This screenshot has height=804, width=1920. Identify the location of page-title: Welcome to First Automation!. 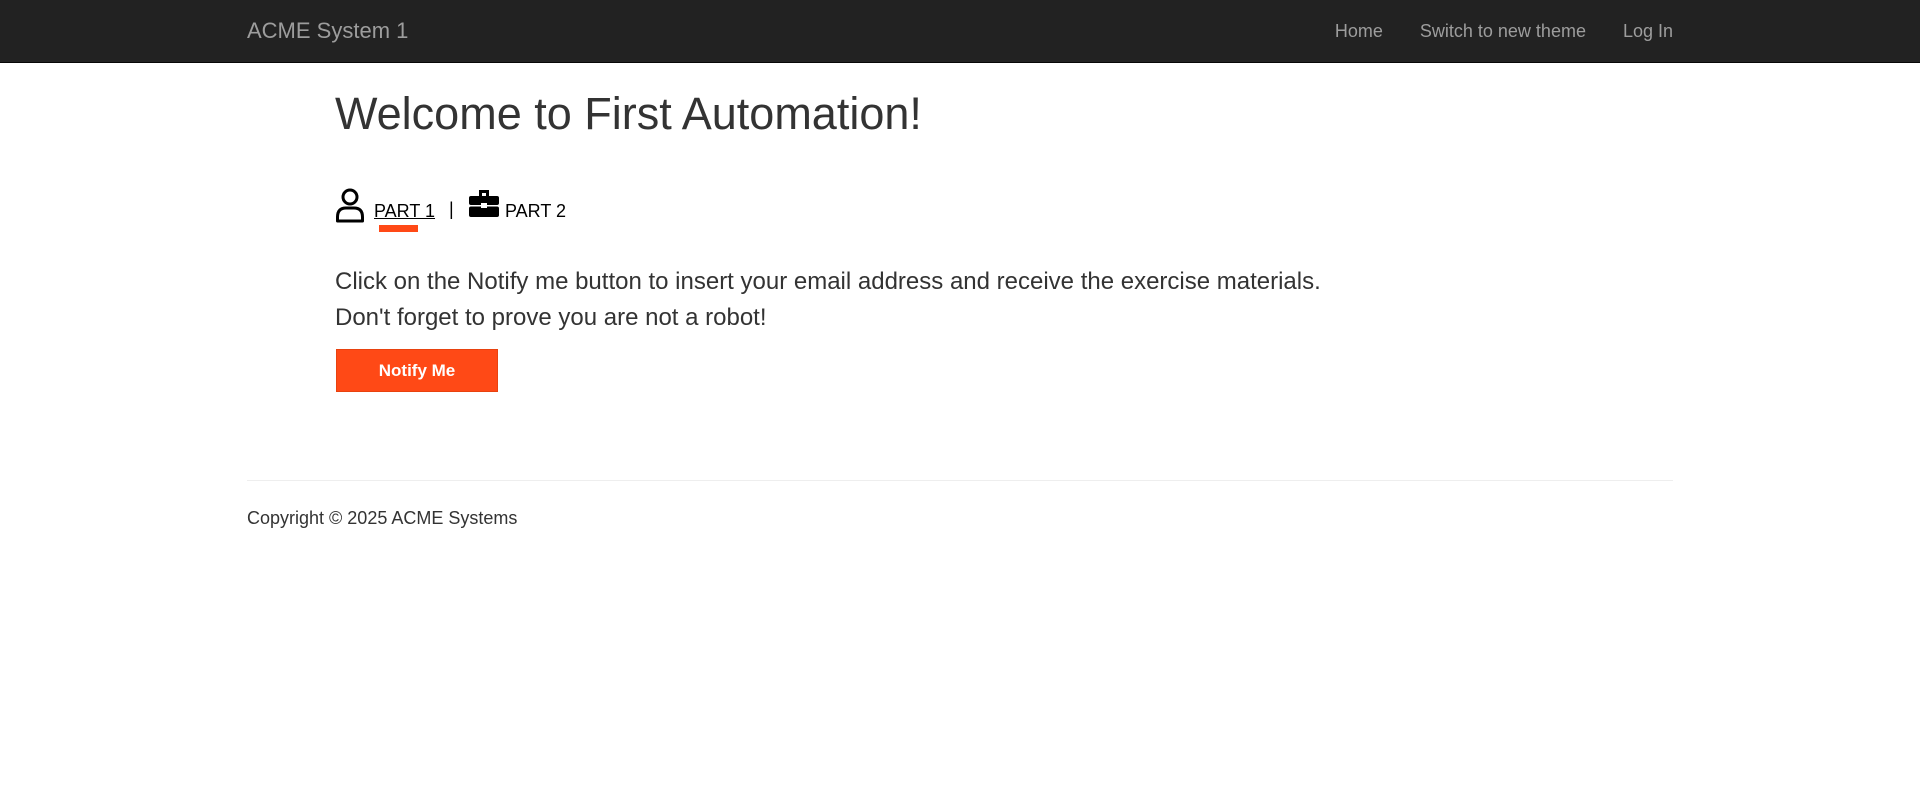
(628, 113).